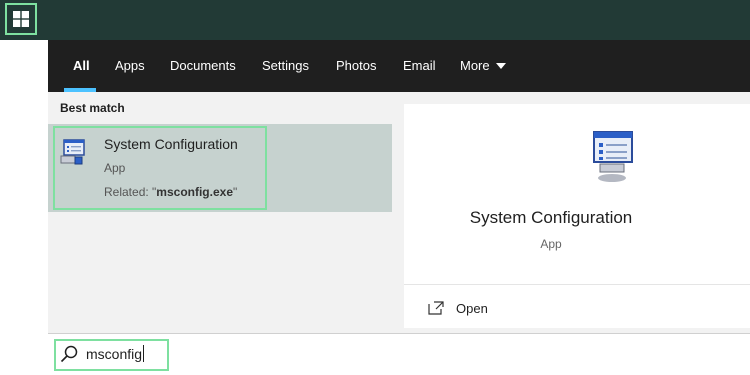 The height and width of the screenshot is (375, 750). I want to click on search-input: msconfig, so click(115, 353).